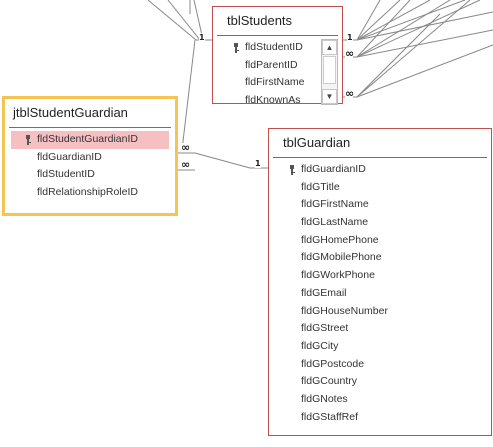  I want to click on field-label: fldGTitle, so click(320, 186).